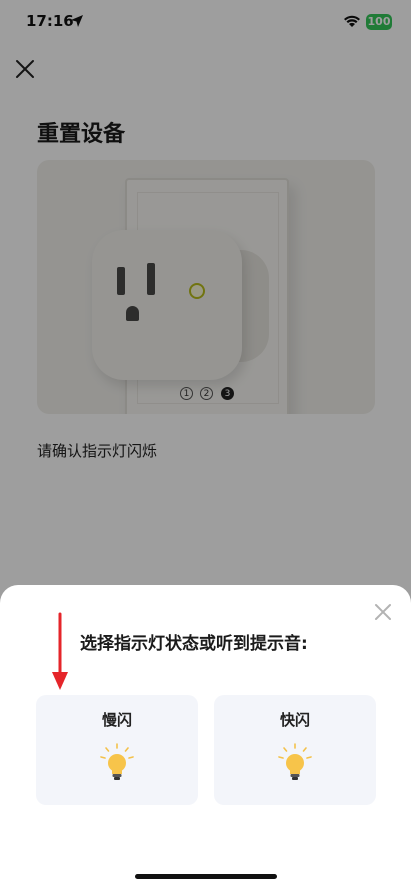 This screenshot has height=885, width=411. What do you see at coordinates (116, 720) in the screenshot?
I see `slow-blink-label: 慢闪` at bounding box center [116, 720].